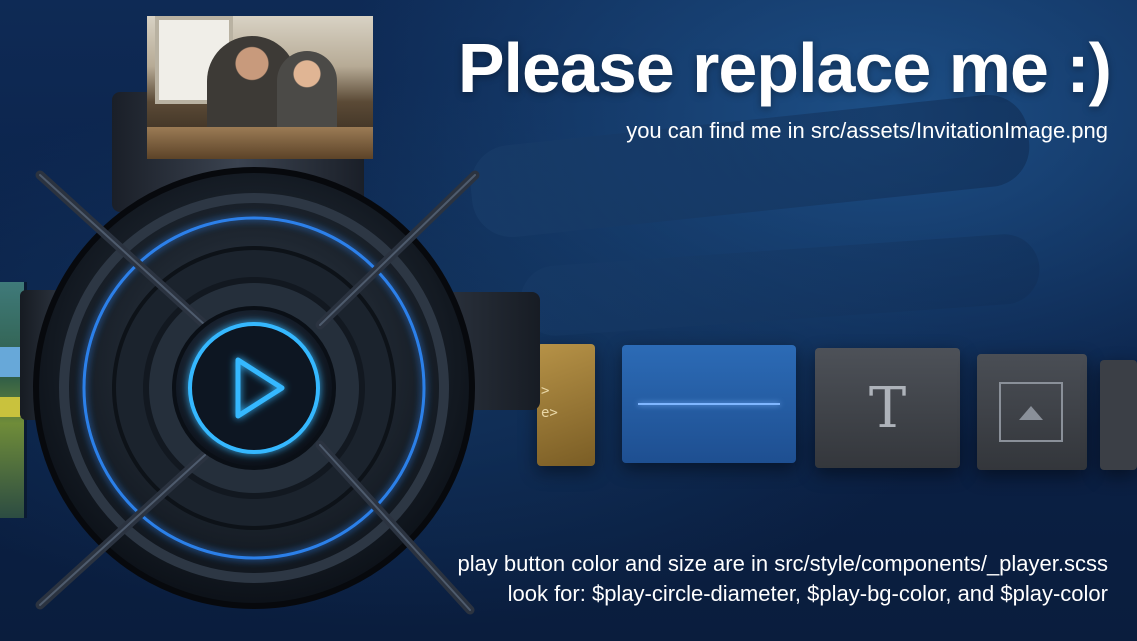 This screenshot has width=1137, height=641. Describe the element at coordinates (784, 68) in the screenshot. I see `banner-title: Please replace me :)` at that location.